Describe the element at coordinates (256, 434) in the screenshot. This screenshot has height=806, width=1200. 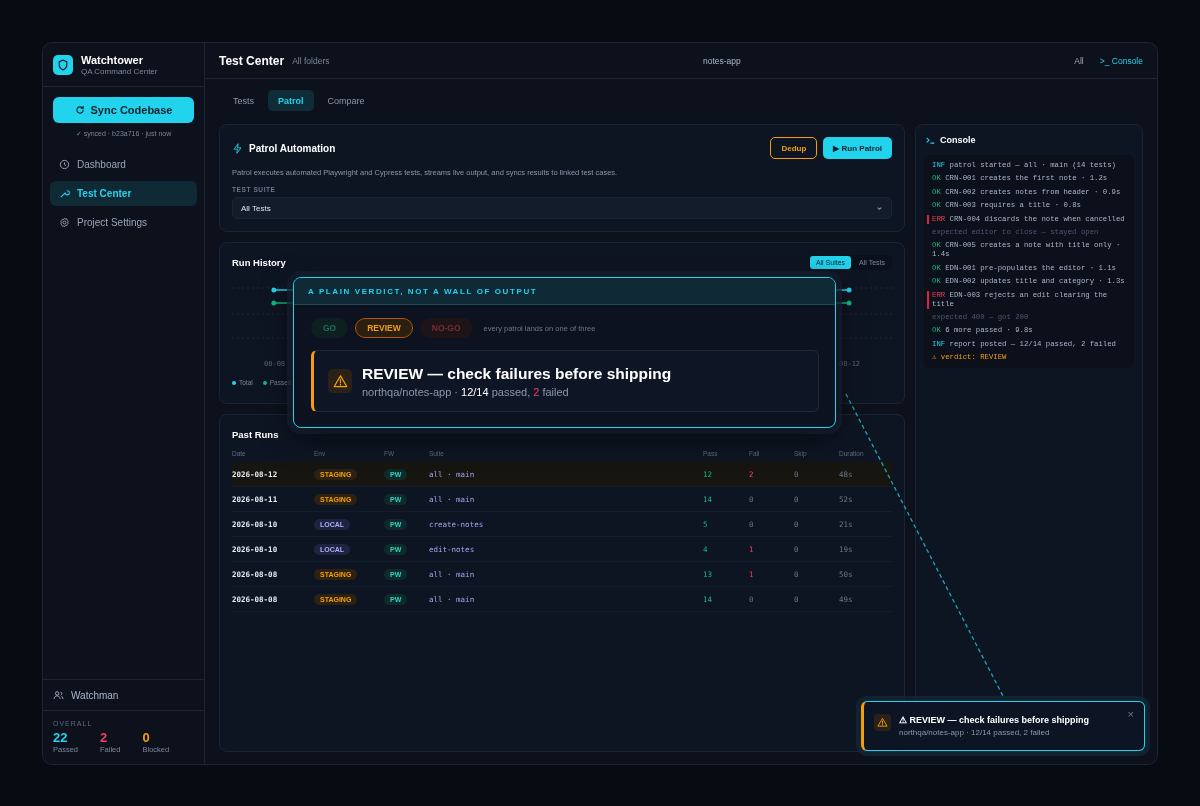
I see `card-title: Past Runs` at that location.